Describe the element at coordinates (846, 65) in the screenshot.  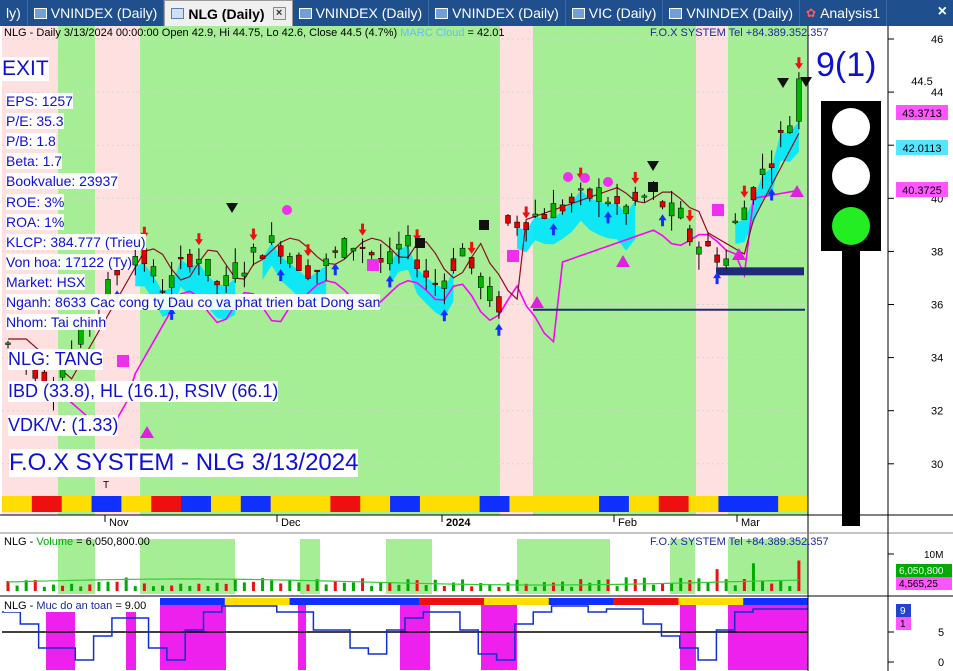
I see `signal-count: 9(1)` at that location.